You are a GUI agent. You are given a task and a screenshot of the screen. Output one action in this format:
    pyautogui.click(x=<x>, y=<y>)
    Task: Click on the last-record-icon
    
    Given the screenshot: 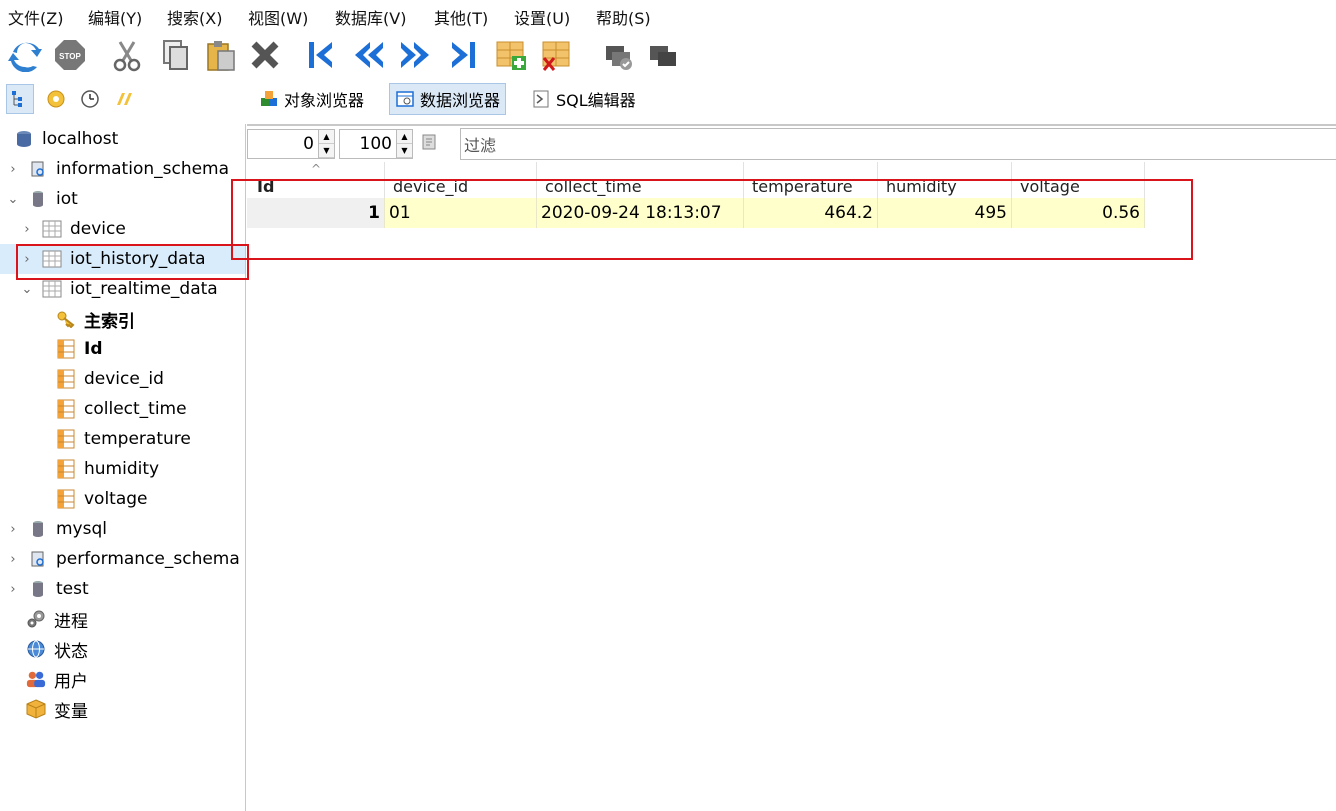 What is the action you would take?
    pyautogui.click(x=463, y=55)
    